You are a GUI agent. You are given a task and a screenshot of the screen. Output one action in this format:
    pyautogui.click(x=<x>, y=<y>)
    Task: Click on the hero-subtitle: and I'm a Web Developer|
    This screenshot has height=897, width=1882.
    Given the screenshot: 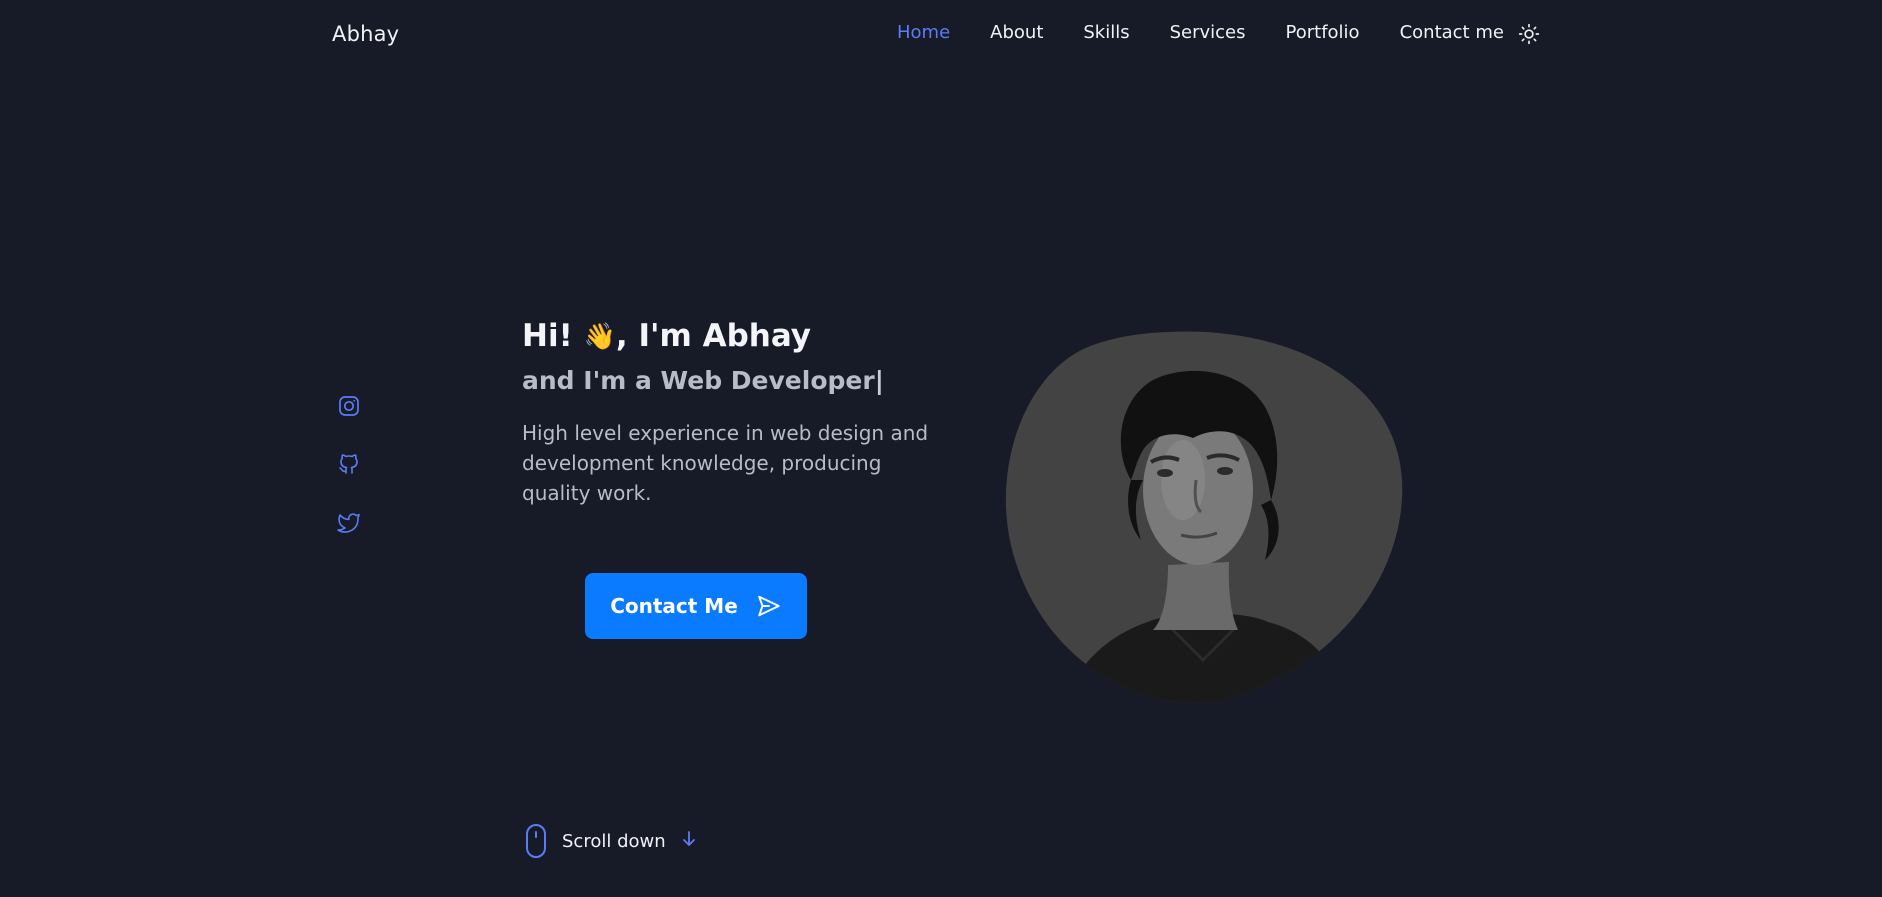 What is the action you would take?
    pyautogui.click(x=703, y=380)
    